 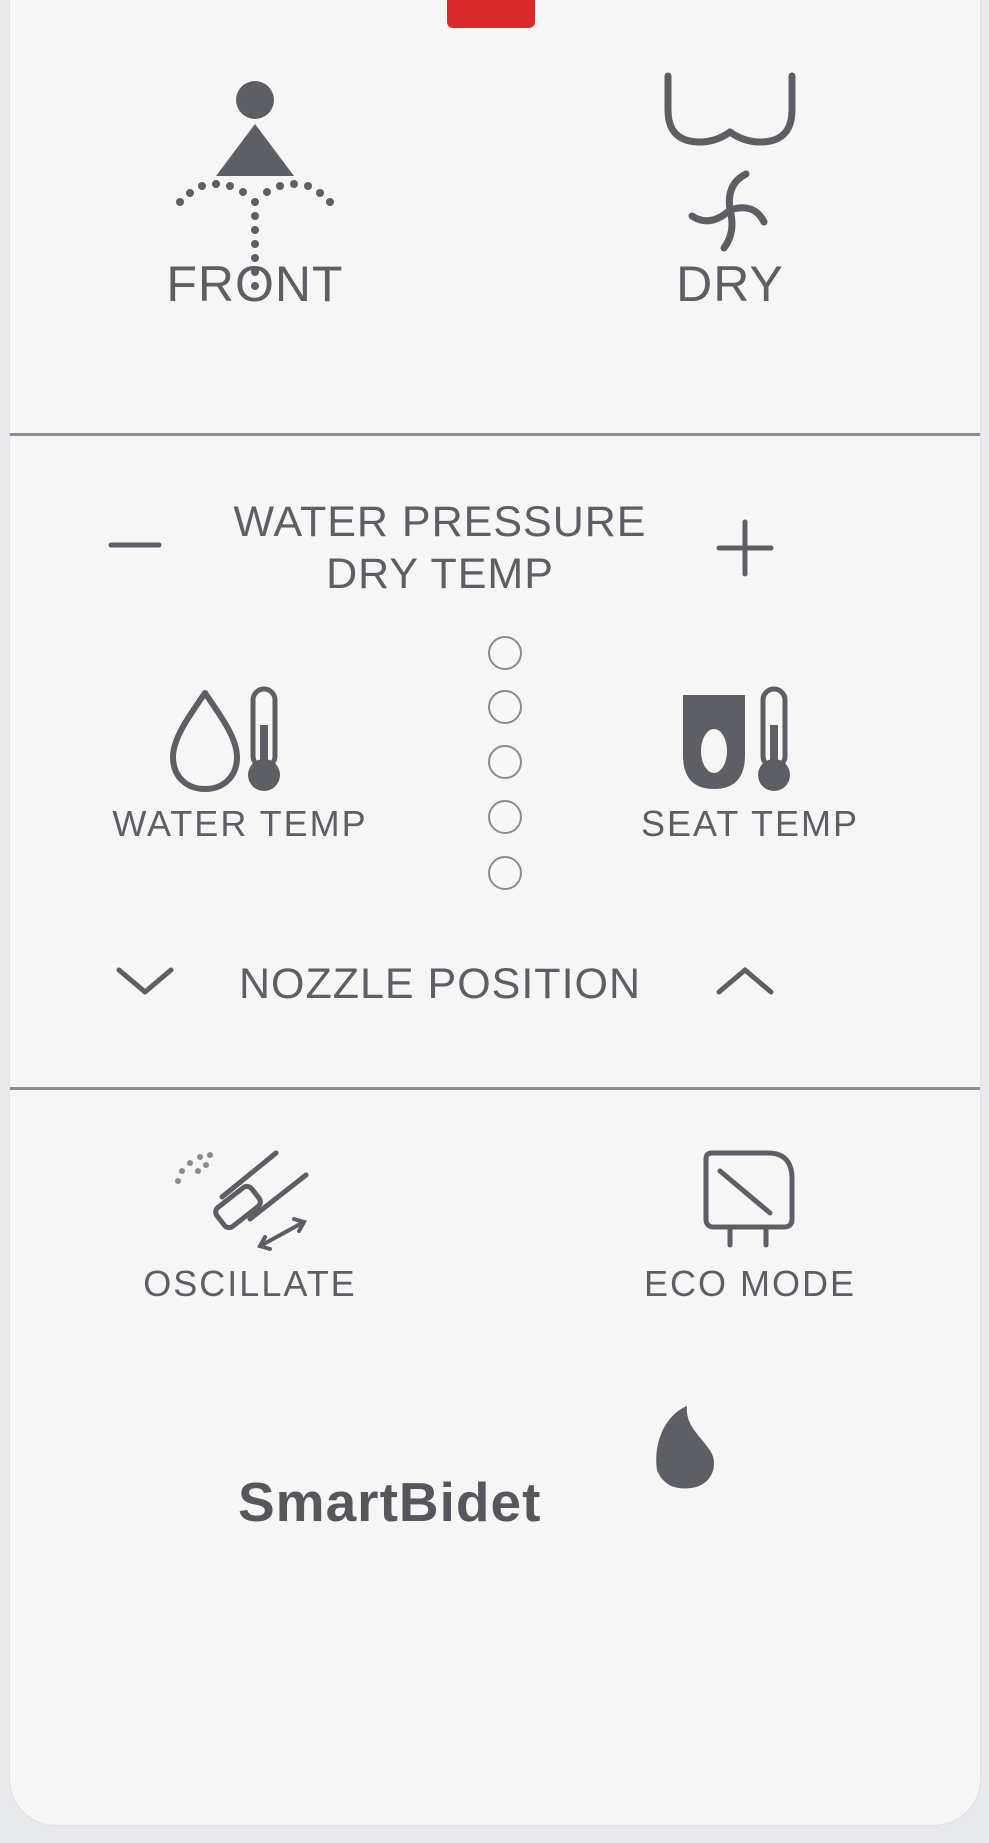 I want to click on front-label: FRONT, so click(x=255, y=284).